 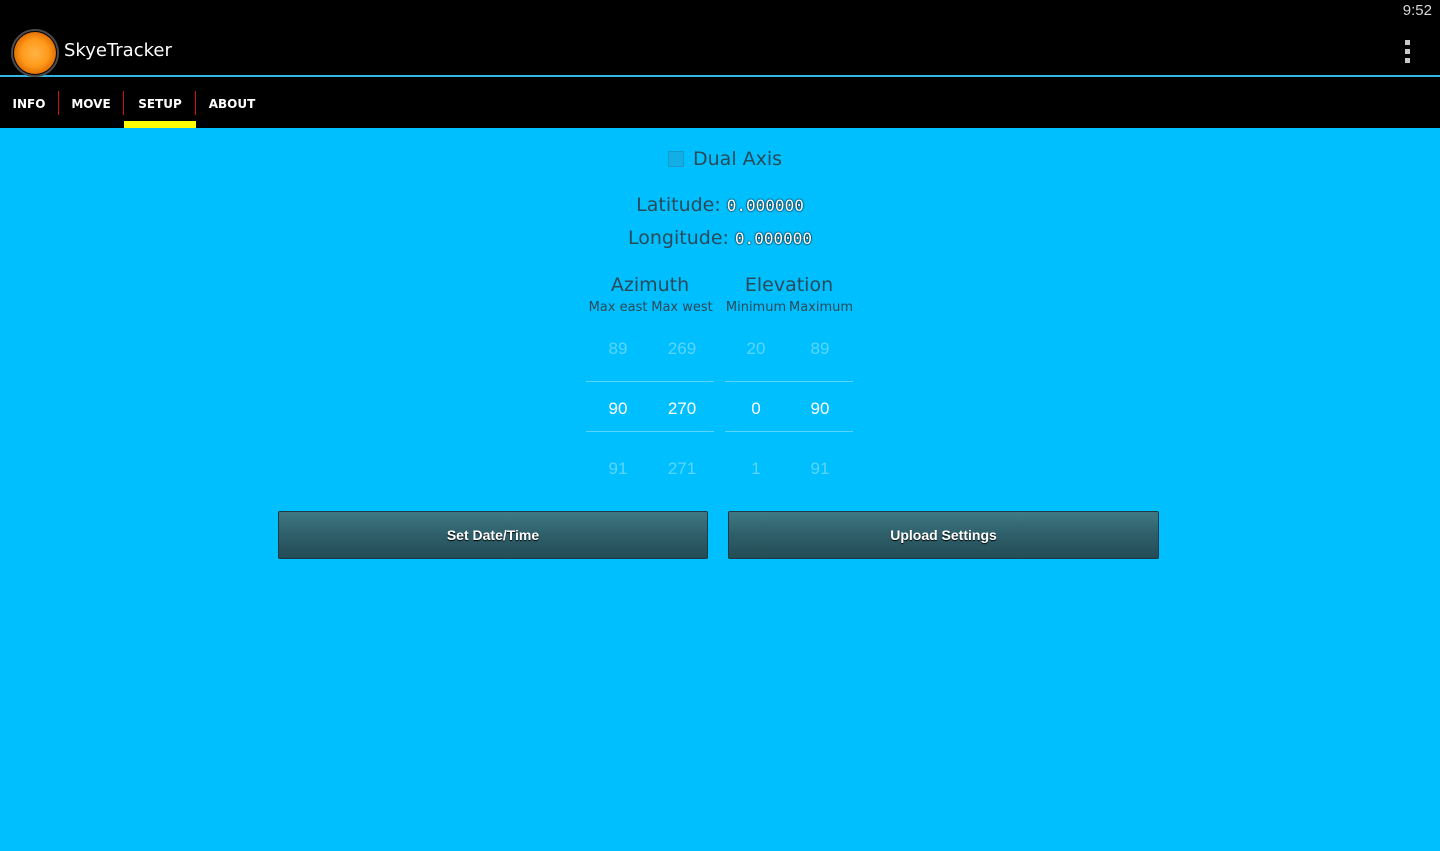 I want to click on latitude-row: Latitude: 0.000000, so click(x=720, y=205).